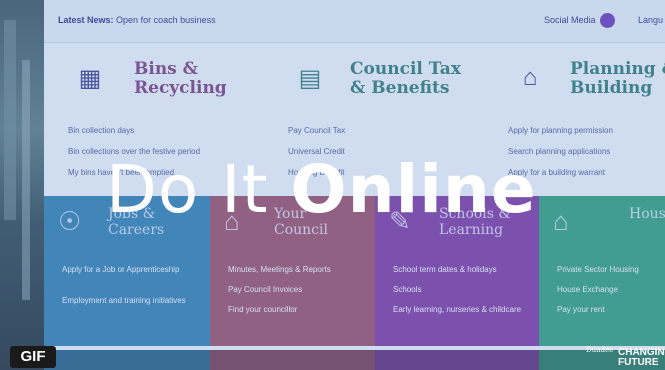 This screenshot has height=370, width=665. What do you see at coordinates (198, 189) in the screenshot?
I see `headline-part1: Do It` at bounding box center [198, 189].